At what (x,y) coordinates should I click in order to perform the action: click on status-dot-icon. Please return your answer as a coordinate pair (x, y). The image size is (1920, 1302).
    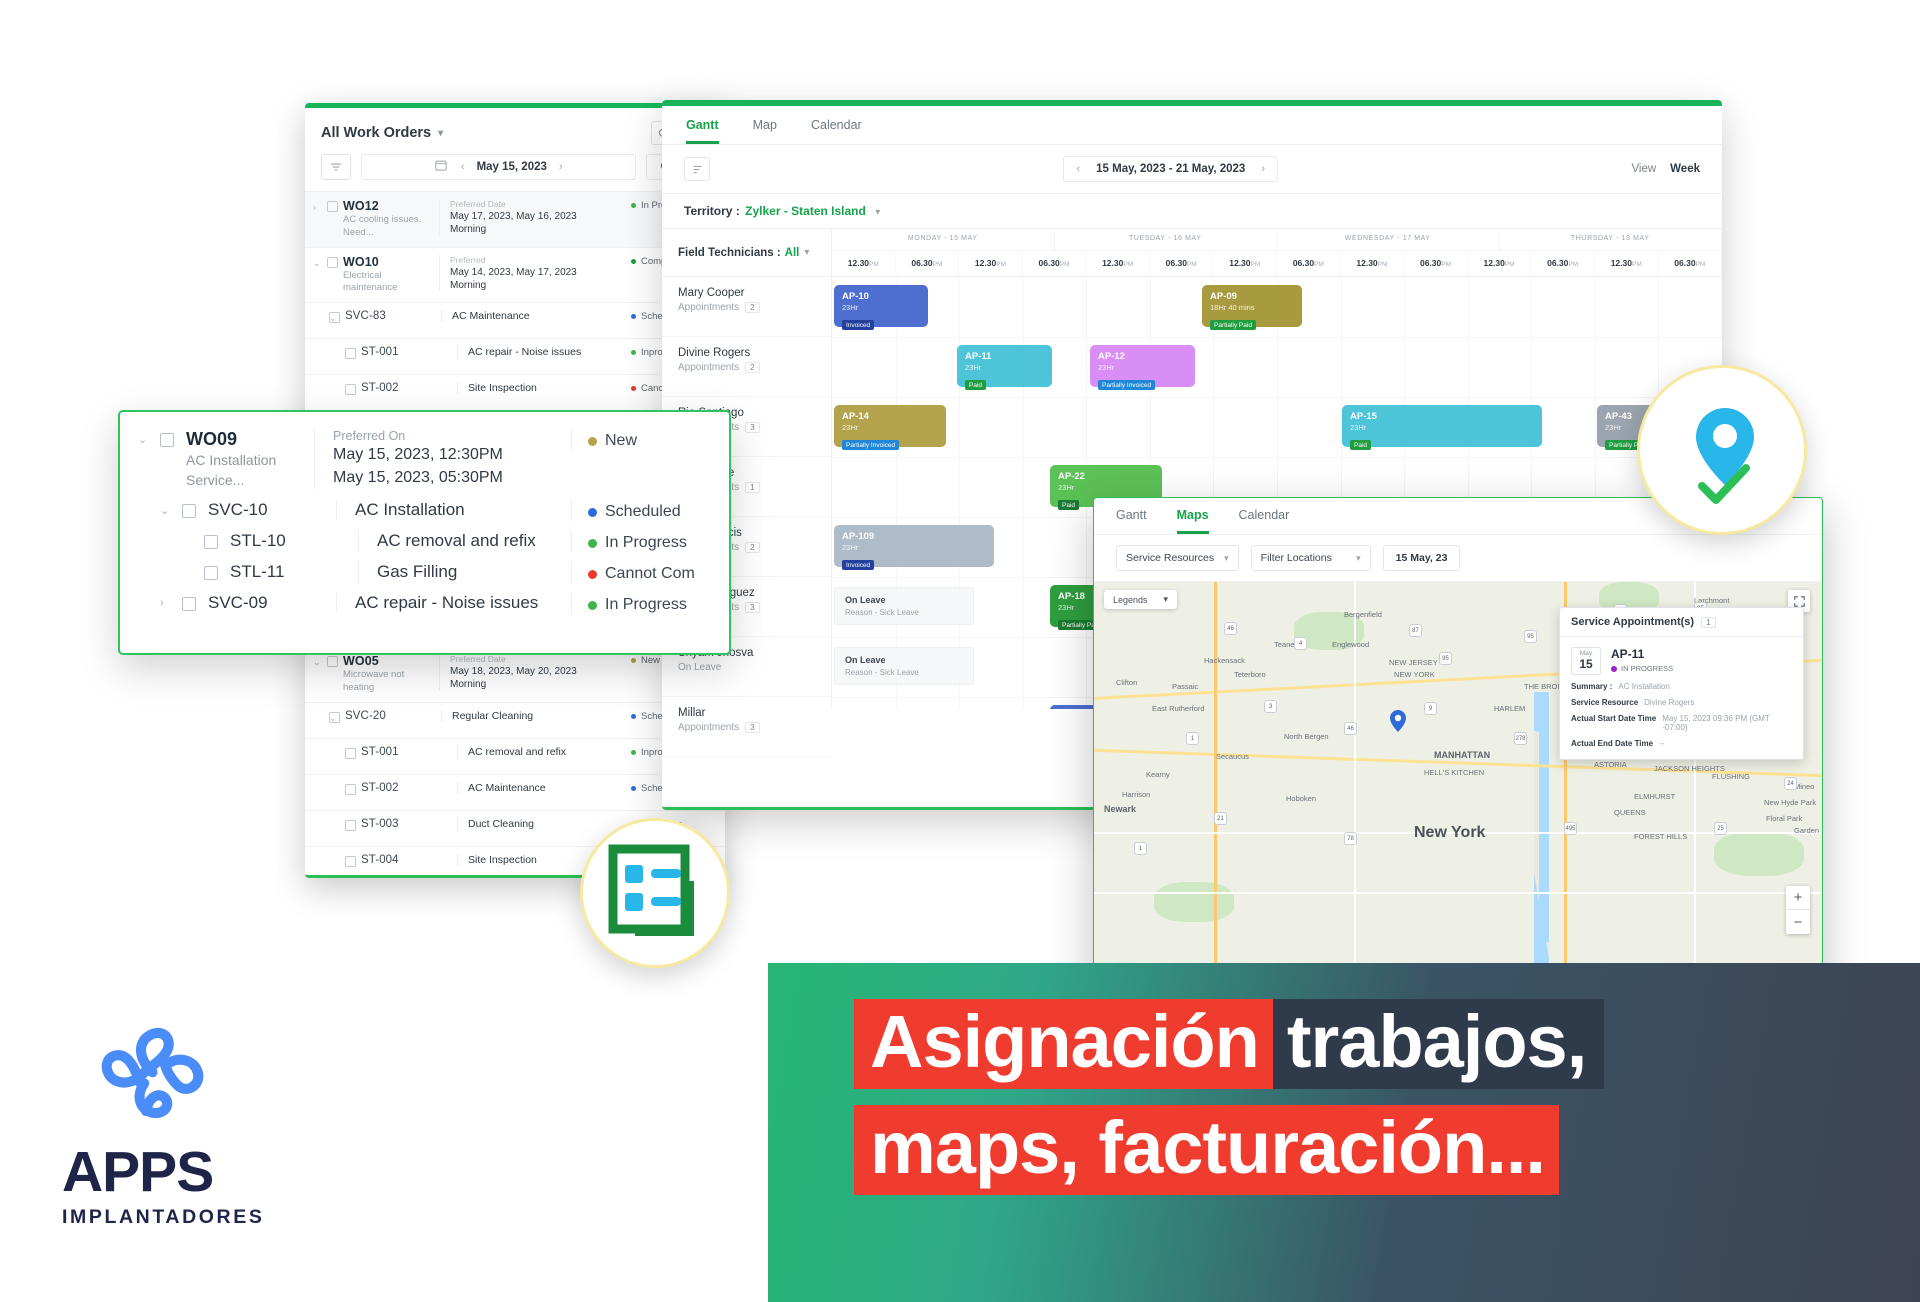
    Looking at the image, I should click on (633, 716).